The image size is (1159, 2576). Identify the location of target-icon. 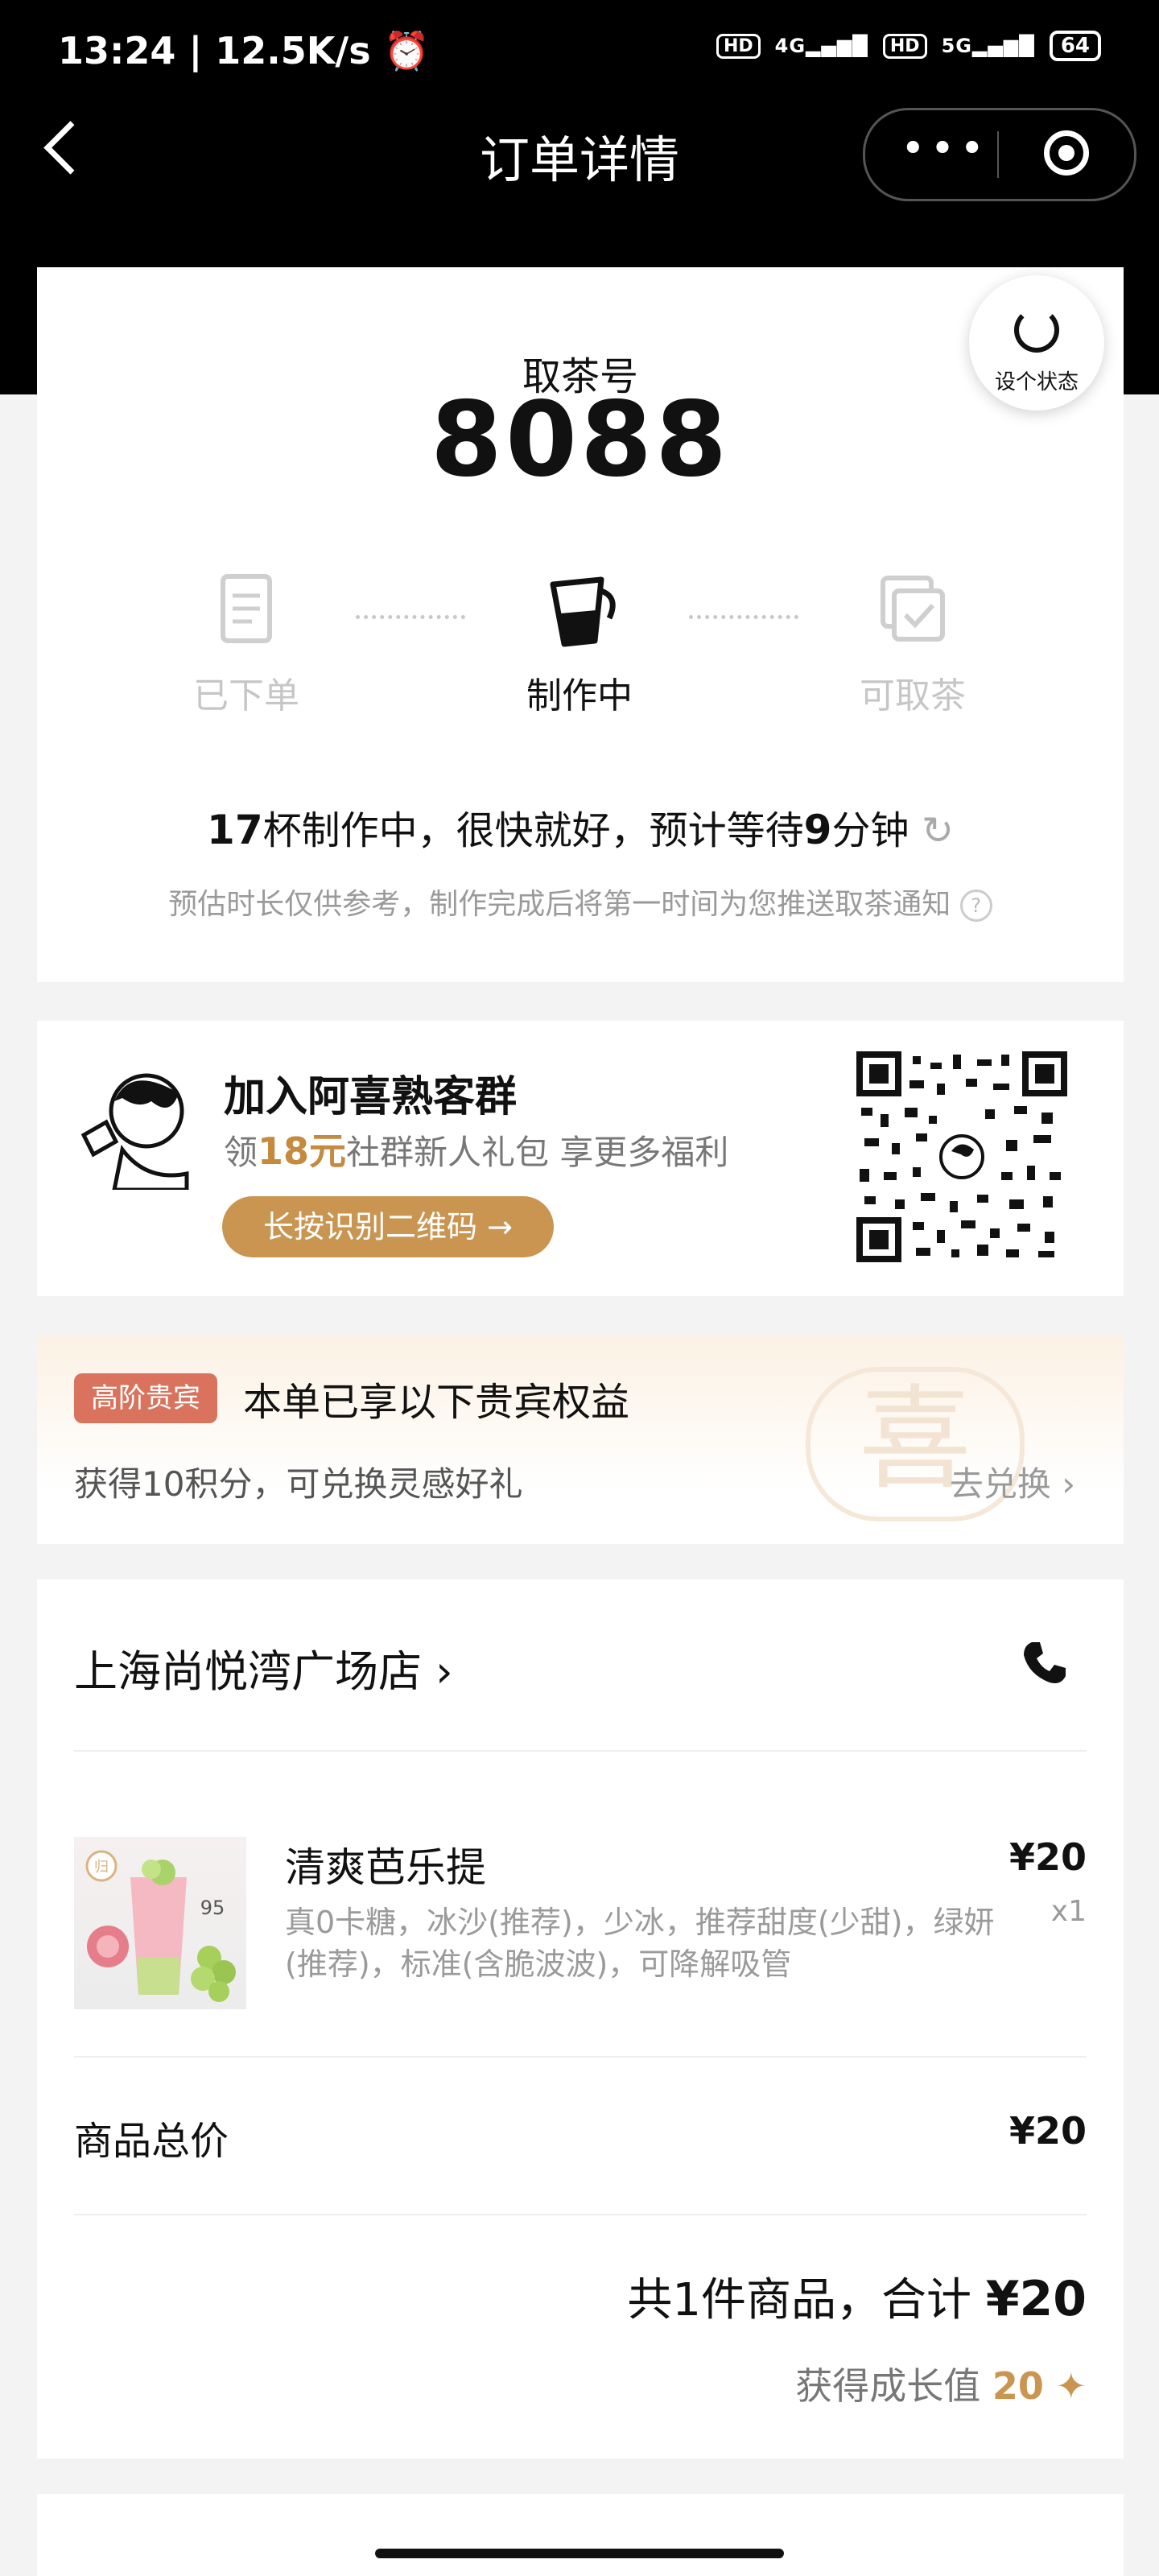
(1066, 152).